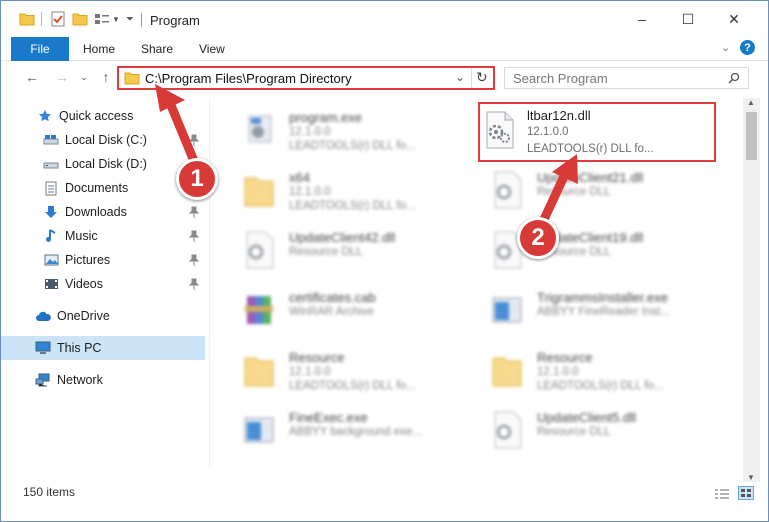  What do you see at coordinates (51, 236) in the screenshot?
I see `music-icon` at bounding box center [51, 236].